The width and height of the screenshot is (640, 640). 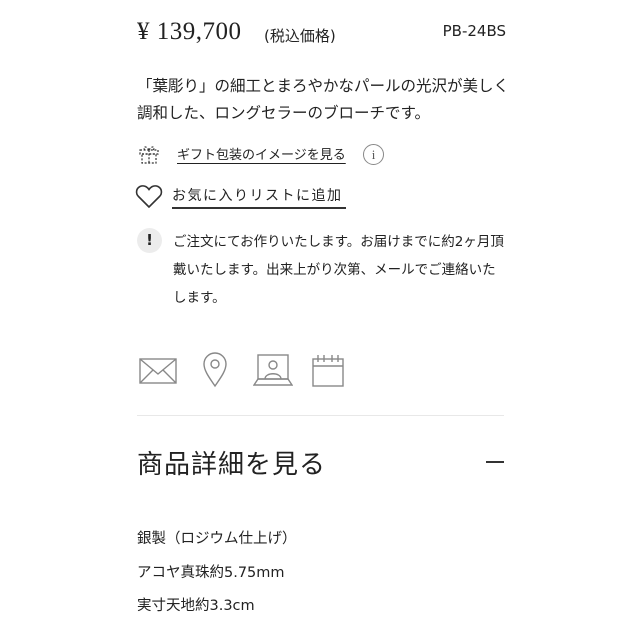 I want to click on location-pin-icon, so click(x=215, y=370).